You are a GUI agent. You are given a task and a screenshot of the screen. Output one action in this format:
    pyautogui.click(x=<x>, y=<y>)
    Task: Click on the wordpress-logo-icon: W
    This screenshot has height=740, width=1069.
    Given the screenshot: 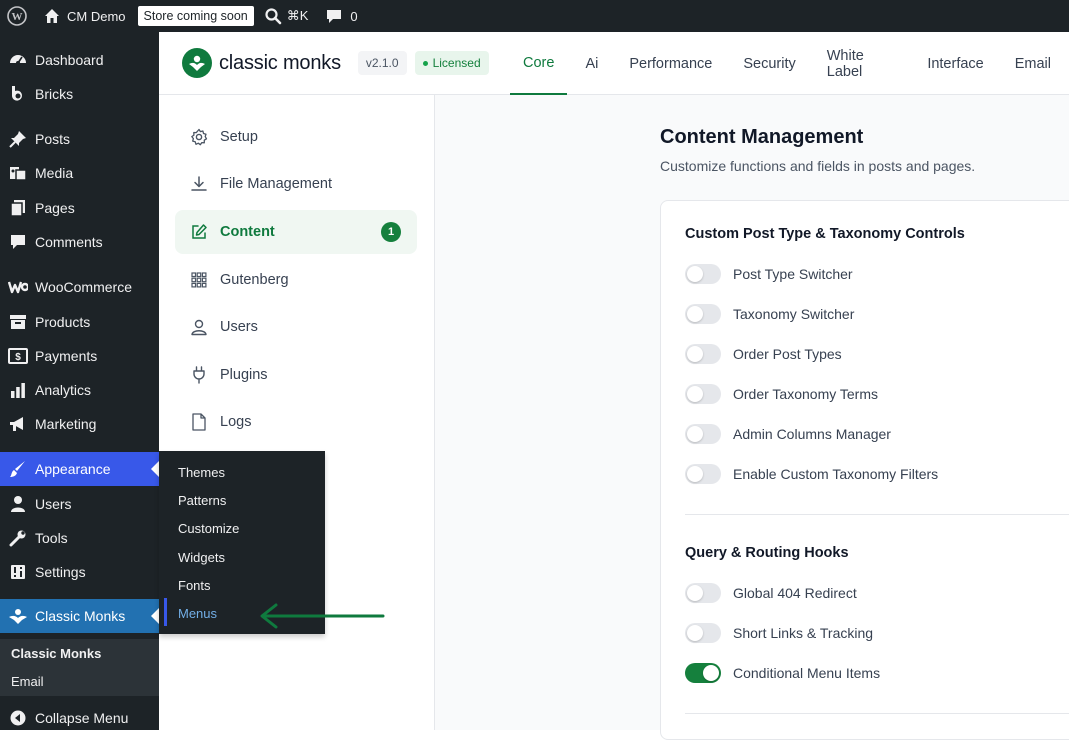 What is the action you would take?
    pyautogui.click(x=16, y=16)
    